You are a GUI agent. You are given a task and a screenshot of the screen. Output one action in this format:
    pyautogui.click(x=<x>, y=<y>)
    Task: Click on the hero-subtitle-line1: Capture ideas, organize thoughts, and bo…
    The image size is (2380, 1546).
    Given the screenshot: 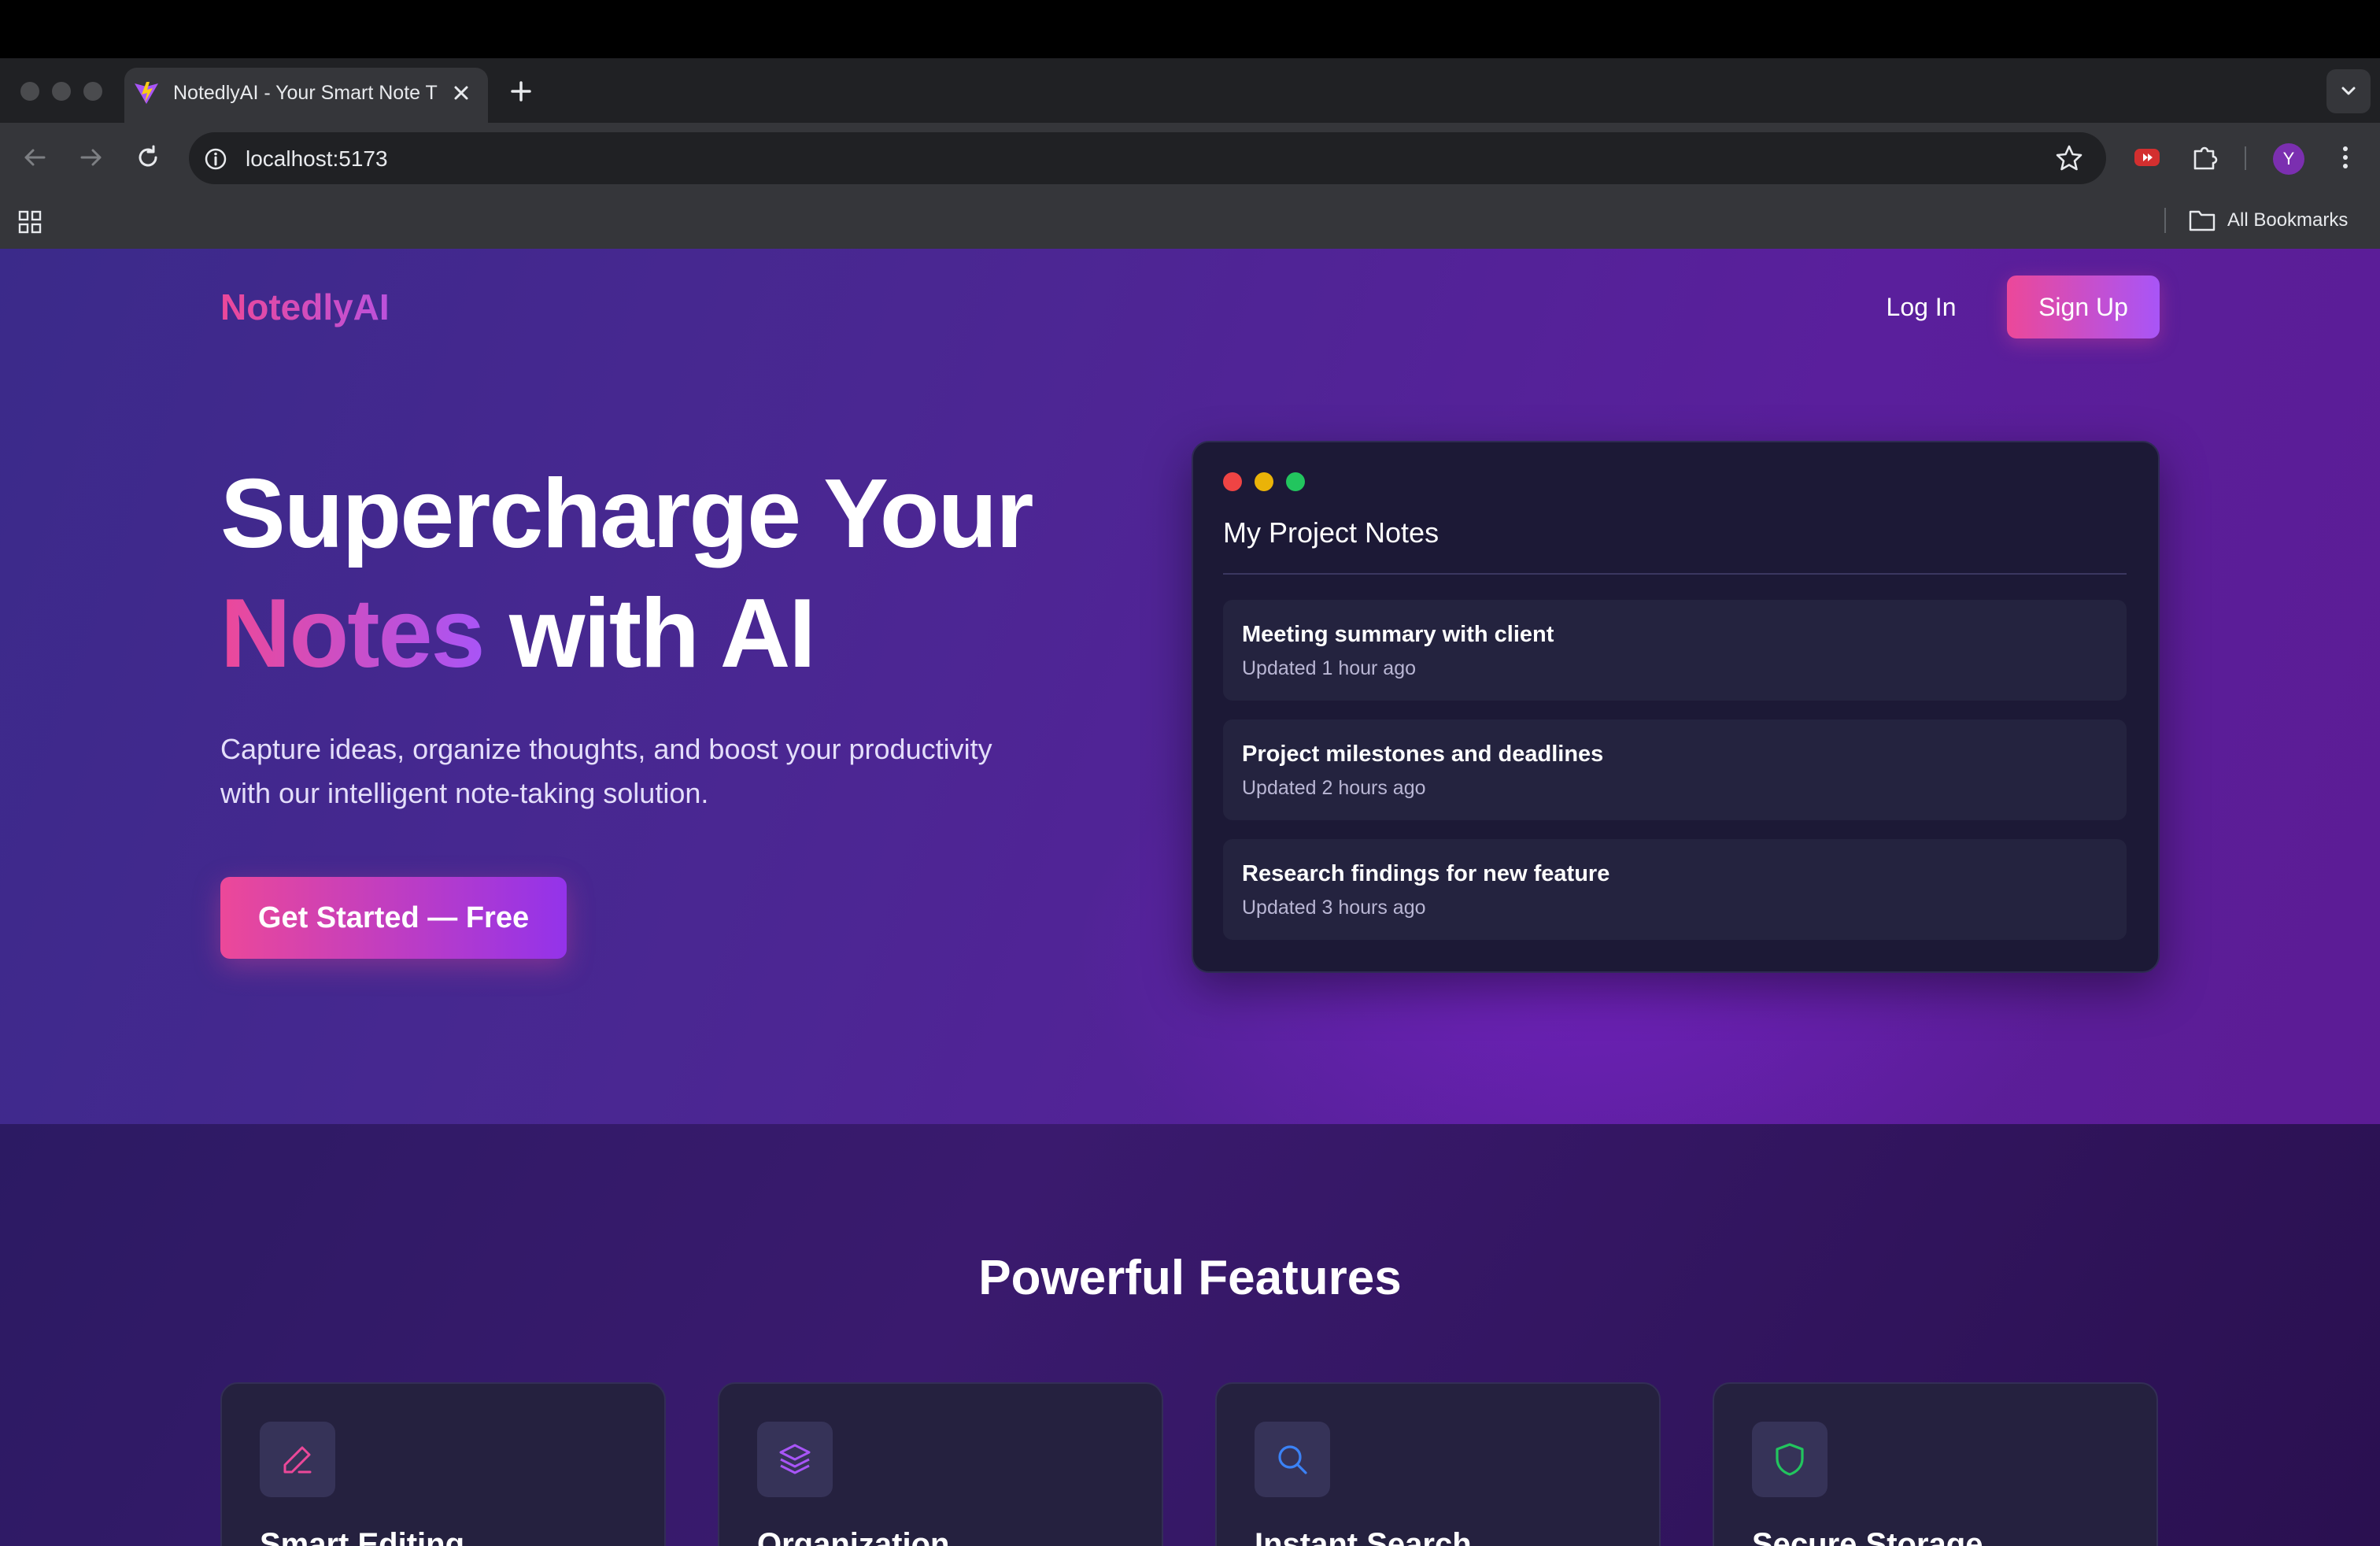 What is the action you would take?
    pyautogui.click(x=606, y=749)
    